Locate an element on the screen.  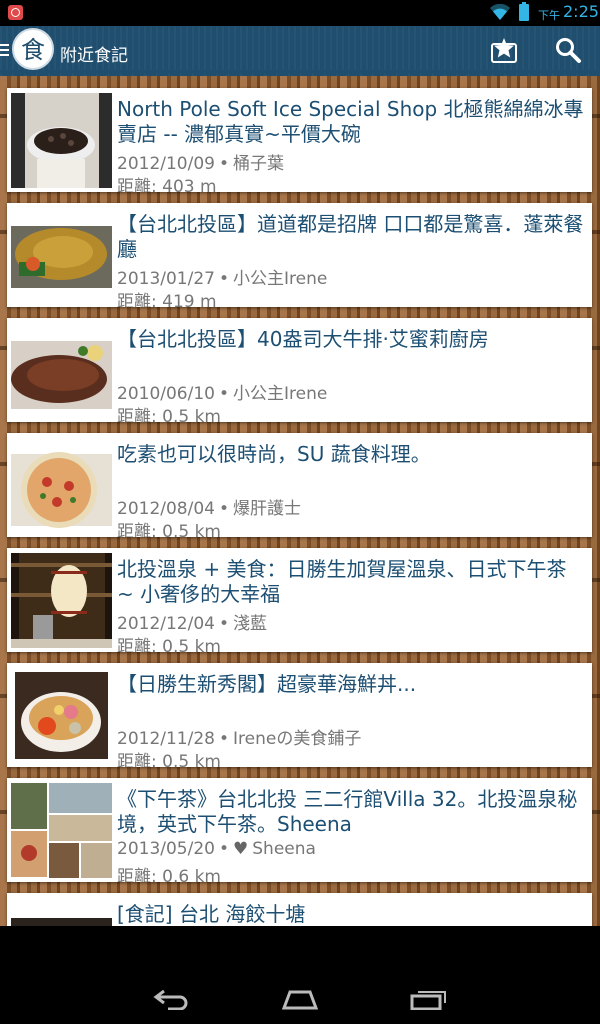
app-logo-char: 食 is located at coordinates (33, 50).